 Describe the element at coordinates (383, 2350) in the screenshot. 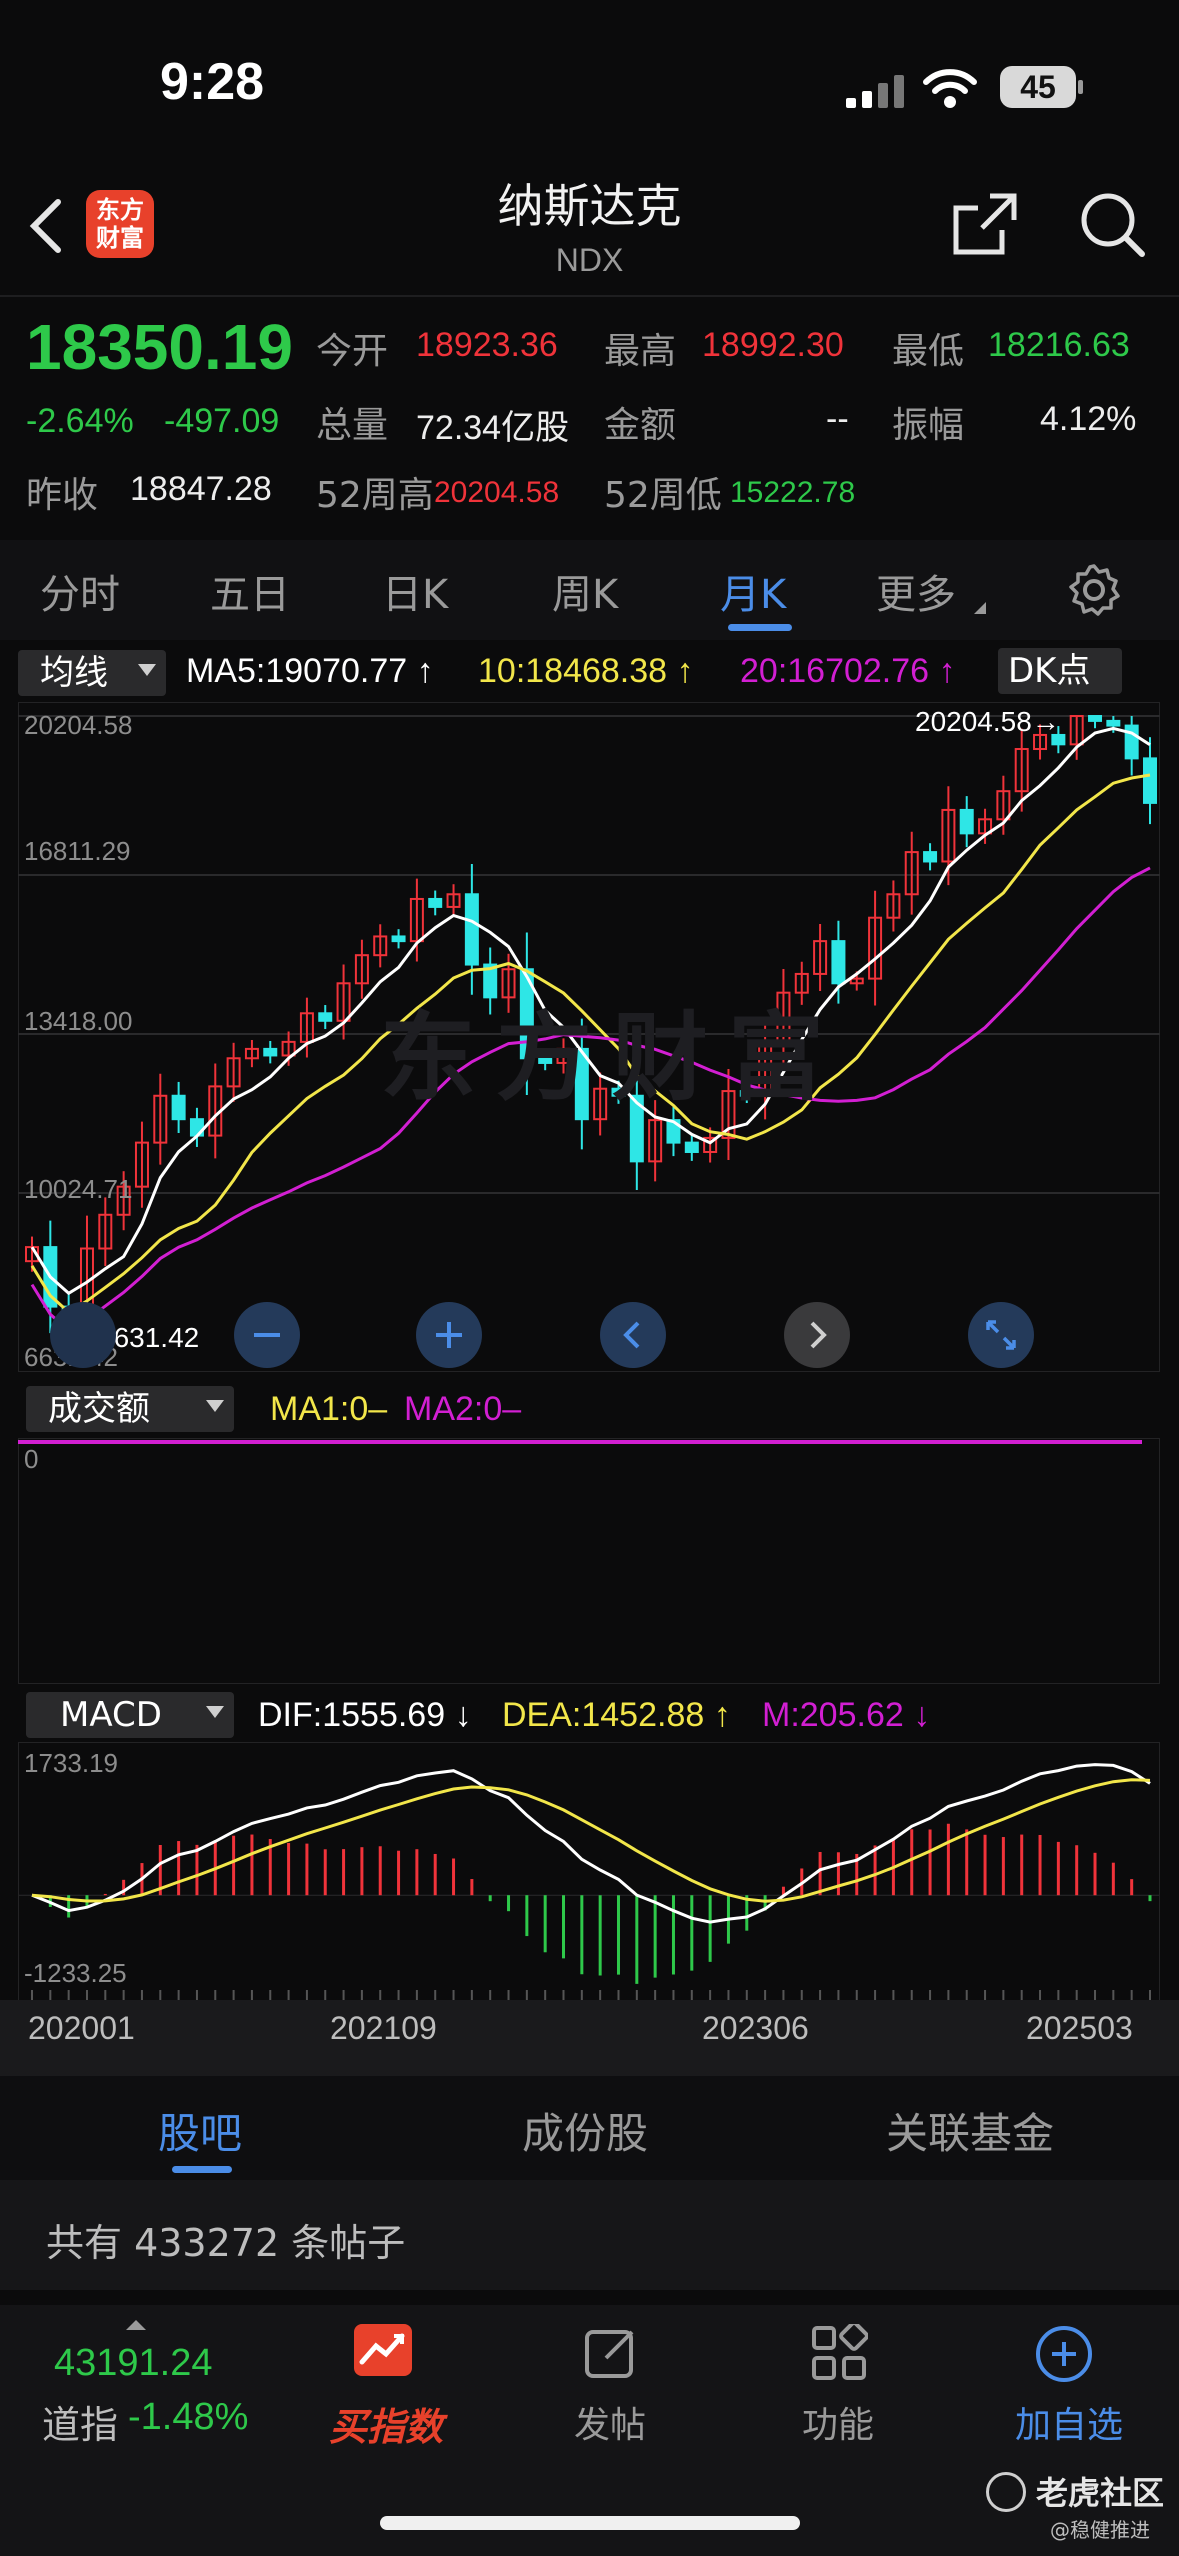

I see `buy-index-icon` at that location.